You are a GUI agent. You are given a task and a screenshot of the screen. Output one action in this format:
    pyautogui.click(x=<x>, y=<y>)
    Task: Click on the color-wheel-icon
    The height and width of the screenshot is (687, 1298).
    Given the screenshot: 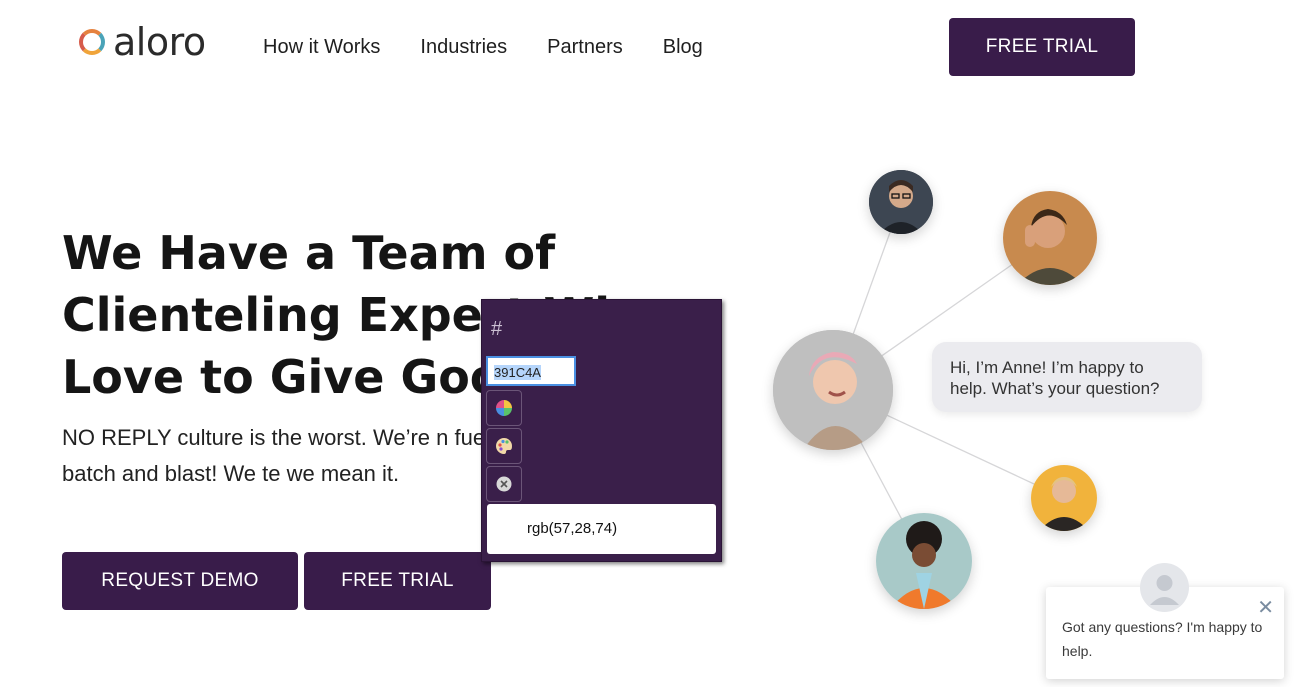 What is the action you would take?
    pyautogui.click(x=504, y=408)
    